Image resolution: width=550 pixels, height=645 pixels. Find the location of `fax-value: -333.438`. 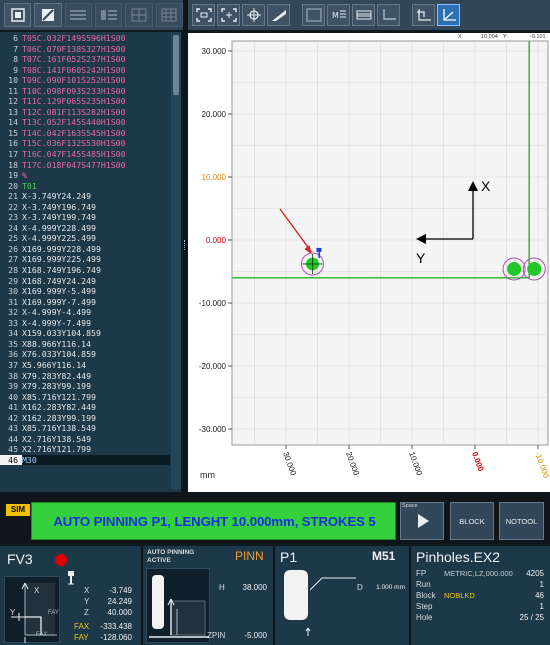

fax-value: -333.438 is located at coordinates (116, 626).